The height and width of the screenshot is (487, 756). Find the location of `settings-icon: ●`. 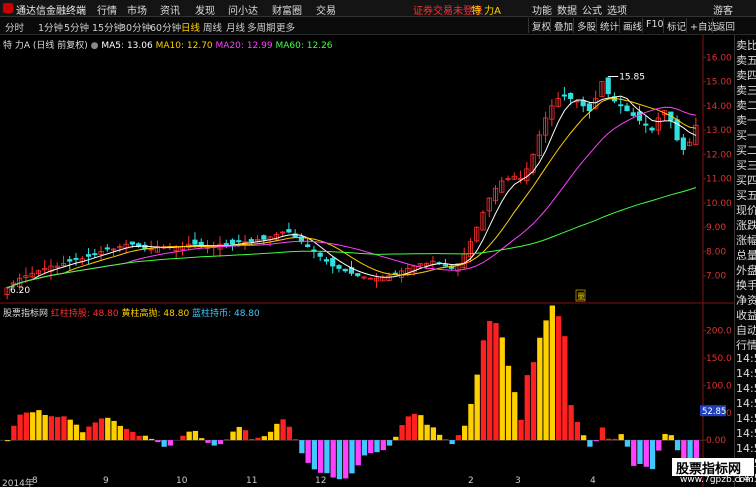

settings-icon: ● is located at coordinates (95, 46).